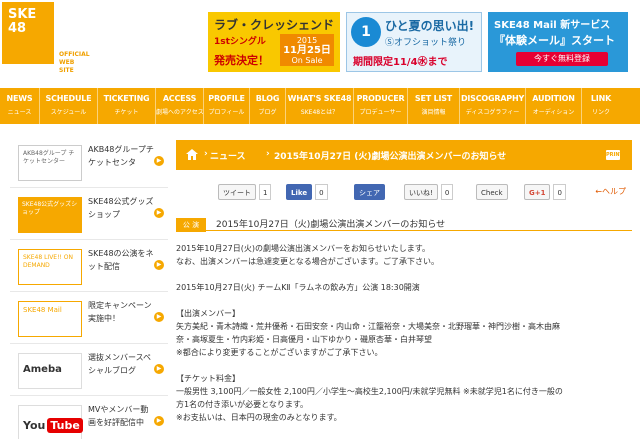 The image size is (640, 439). What do you see at coordinates (304, 339) in the screenshot?
I see `members-line: 奈・高塚夏生・竹内彩姫・日高優月・山下ゆかり・磯原杏華・白井琴望` at bounding box center [304, 339].